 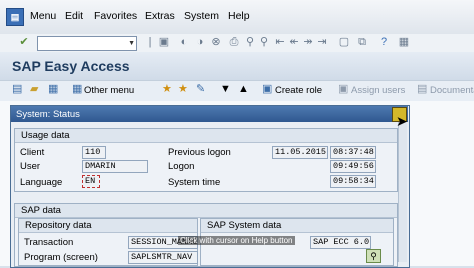 What do you see at coordinates (49, 242) in the screenshot?
I see `transaction-label: Transaction` at bounding box center [49, 242].